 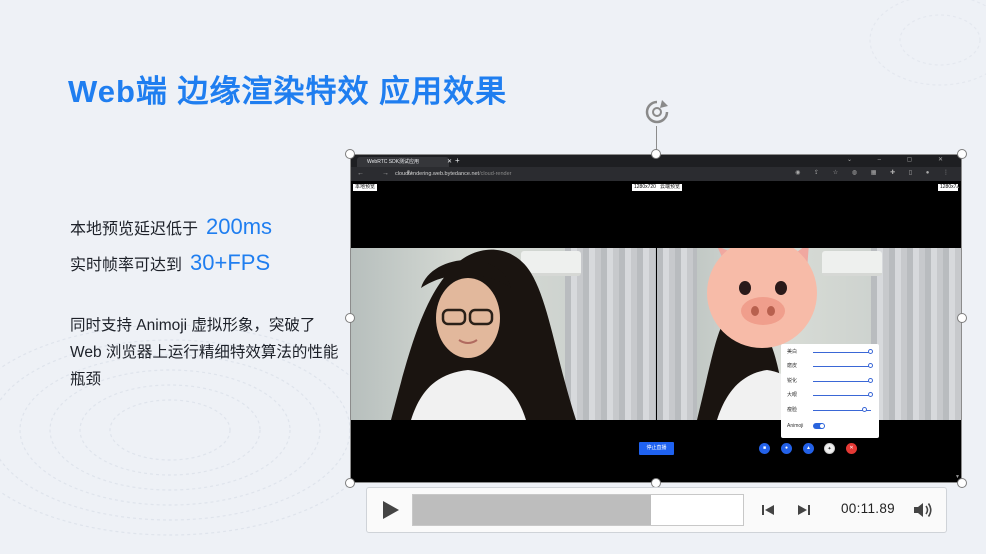 I want to click on playback-time: 00:11.89, so click(x=868, y=508).